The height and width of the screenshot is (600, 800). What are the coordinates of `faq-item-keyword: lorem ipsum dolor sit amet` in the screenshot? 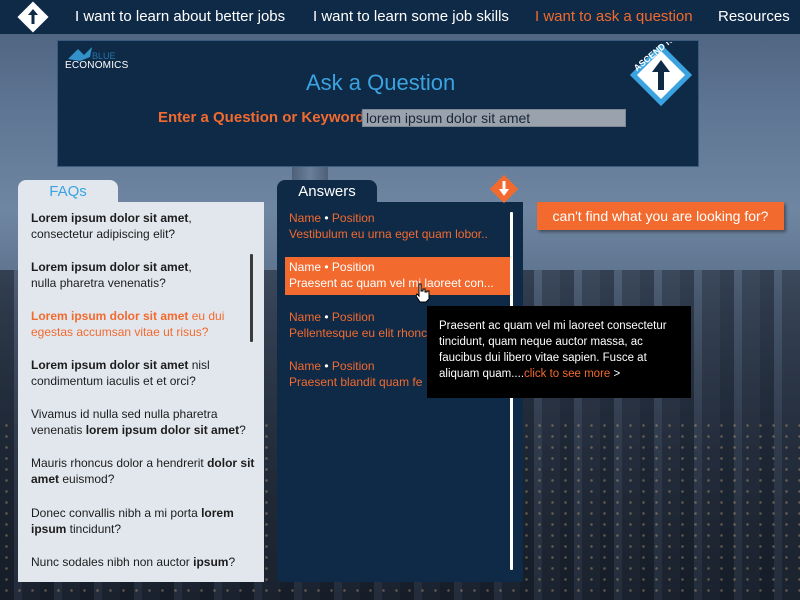 It's located at (162, 430).